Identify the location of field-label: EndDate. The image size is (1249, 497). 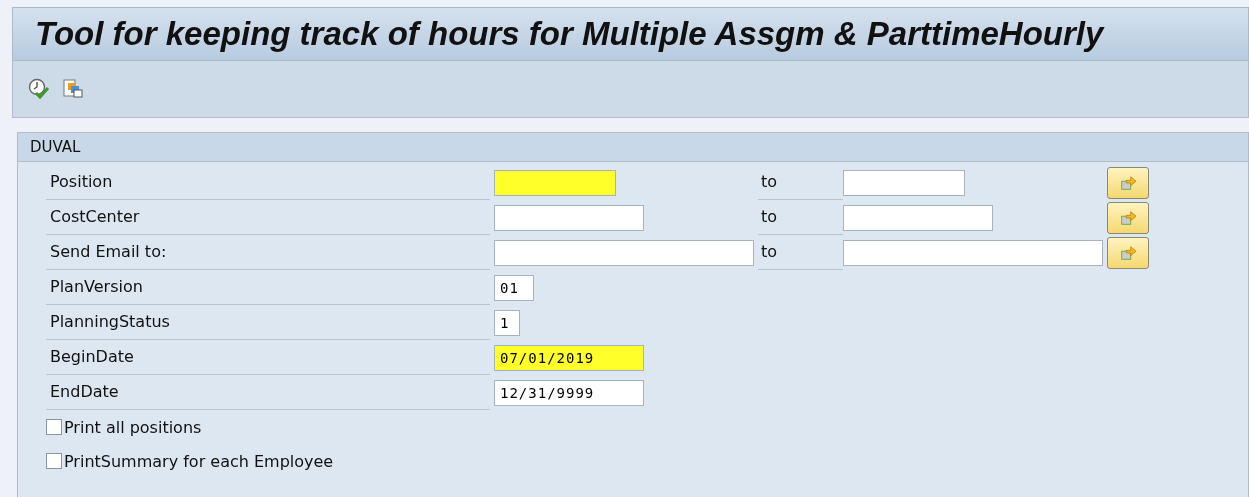
(268, 392).